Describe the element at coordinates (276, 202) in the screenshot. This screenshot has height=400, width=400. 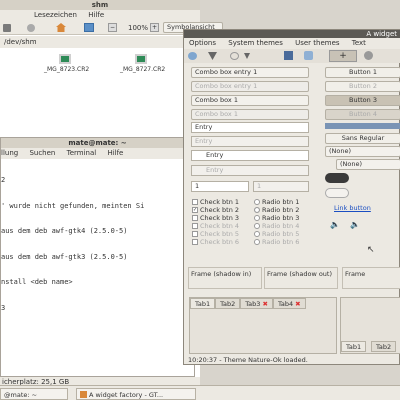
I see `radio-button: Radio btn 1` at that location.